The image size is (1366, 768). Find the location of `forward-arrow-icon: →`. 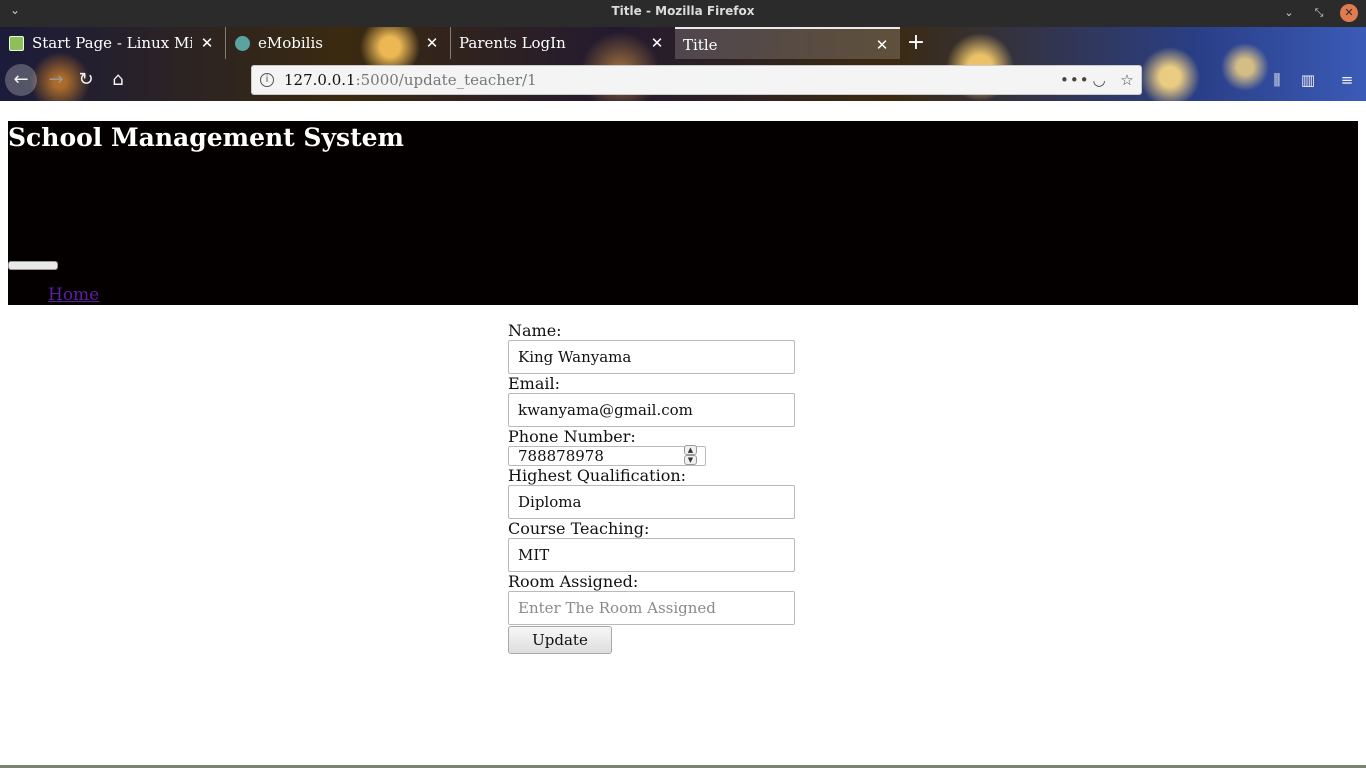

forward-arrow-icon: → is located at coordinates (56, 80).